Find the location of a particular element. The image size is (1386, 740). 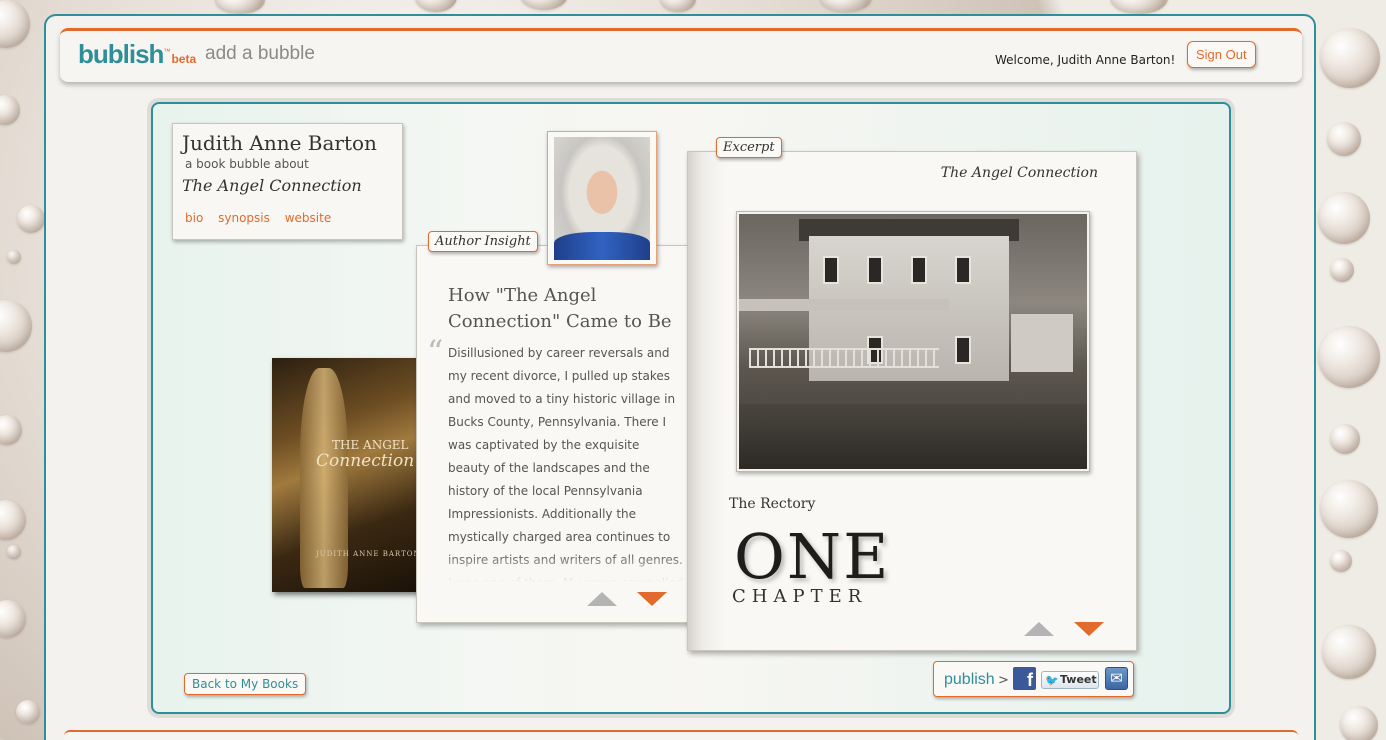

cover-title-line1: THE ANGEL is located at coordinates (370, 445).